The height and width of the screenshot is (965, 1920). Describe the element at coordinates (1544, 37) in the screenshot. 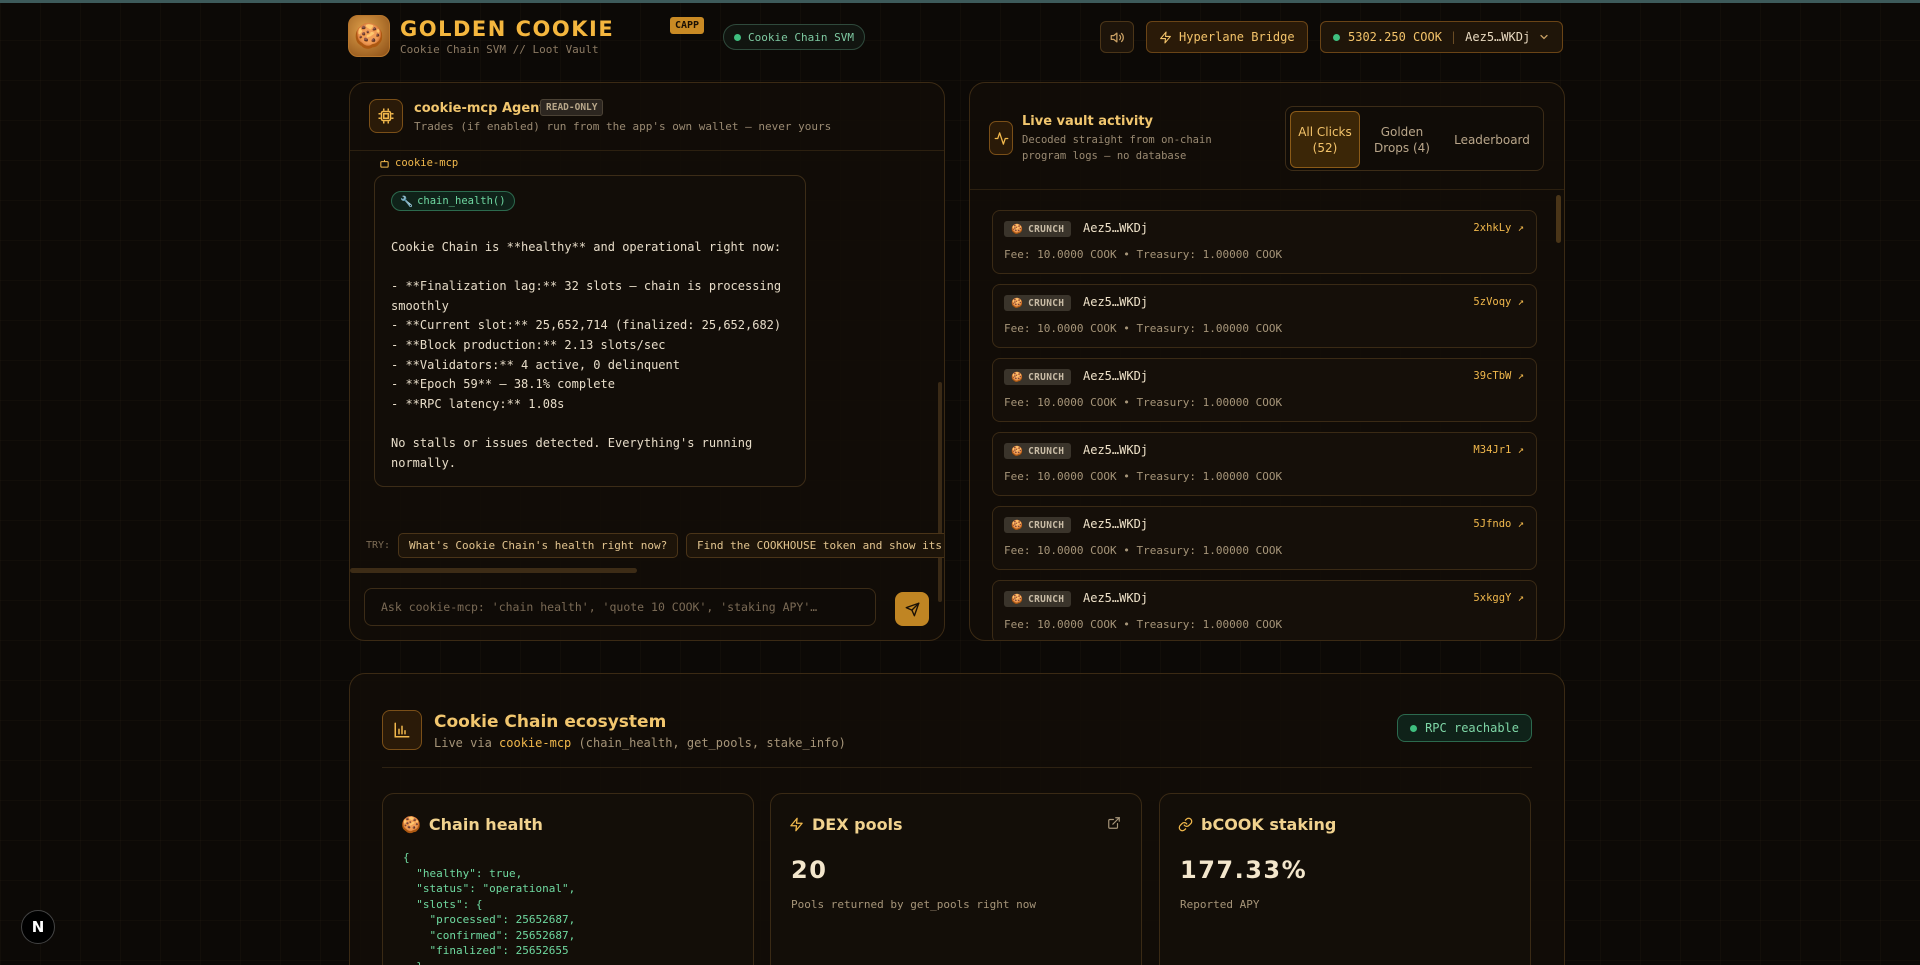

I see `chevron-down-icon` at that location.